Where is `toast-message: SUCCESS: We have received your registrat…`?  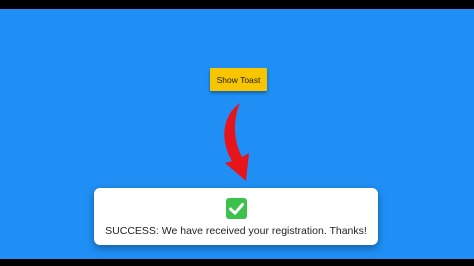
toast-message: SUCCESS: We have received your registrat… is located at coordinates (236, 231).